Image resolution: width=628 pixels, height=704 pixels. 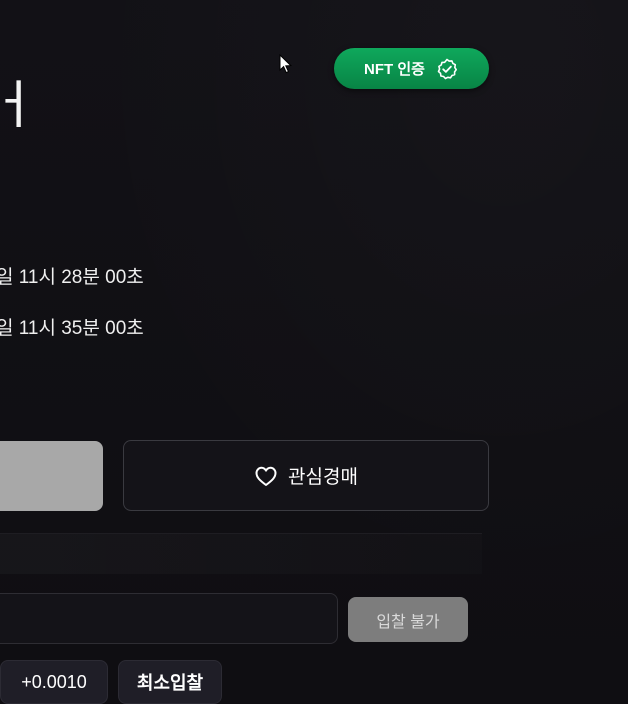 I want to click on watch-auction-label: 관심경매, so click(x=323, y=477).